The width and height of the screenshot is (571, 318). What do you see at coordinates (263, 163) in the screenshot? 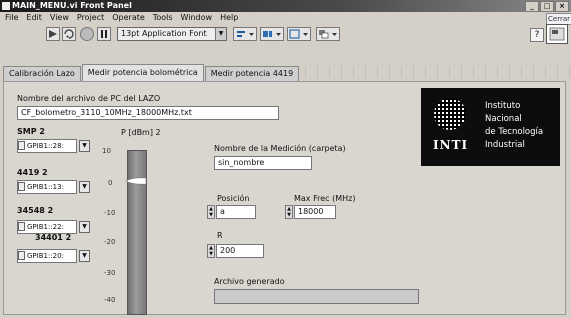
I see `measurement-name-input: sin_nombre` at bounding box center [263, 163].